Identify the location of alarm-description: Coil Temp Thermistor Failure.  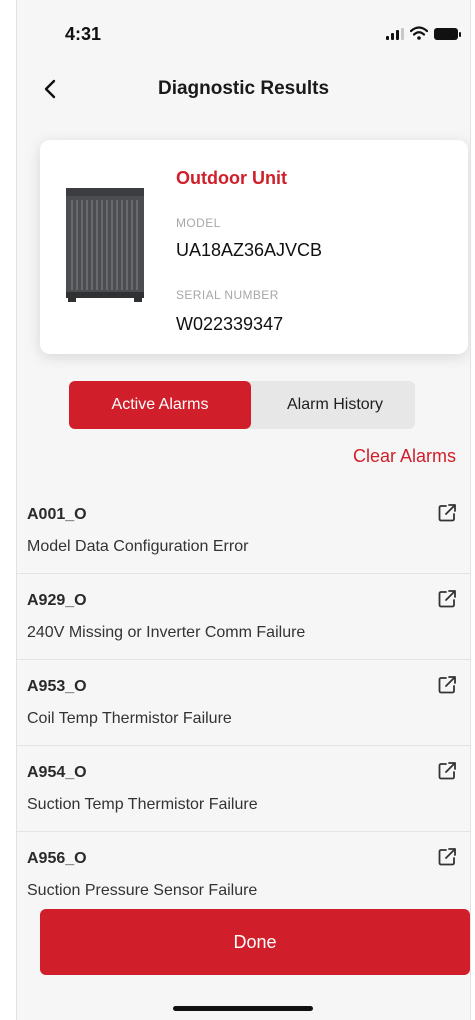
(129, 718).